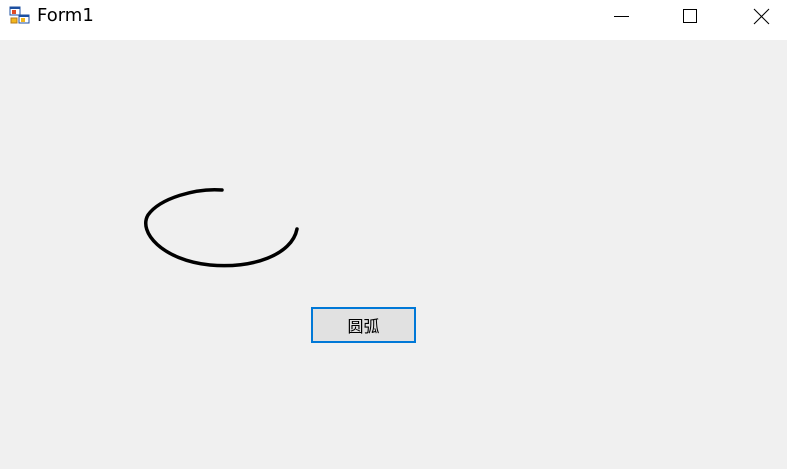 This screenshot has width=787, height=469. I want to click on maximize-icon, so click(690, 16).